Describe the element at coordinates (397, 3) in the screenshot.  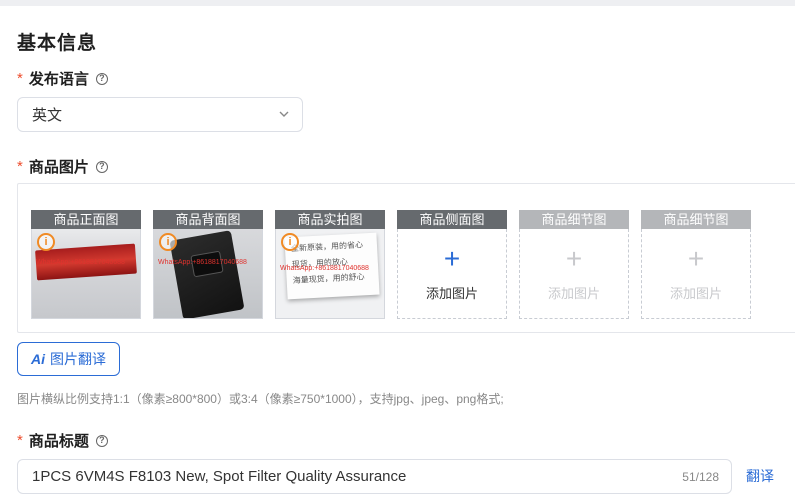
I see `top-divider` at that location.